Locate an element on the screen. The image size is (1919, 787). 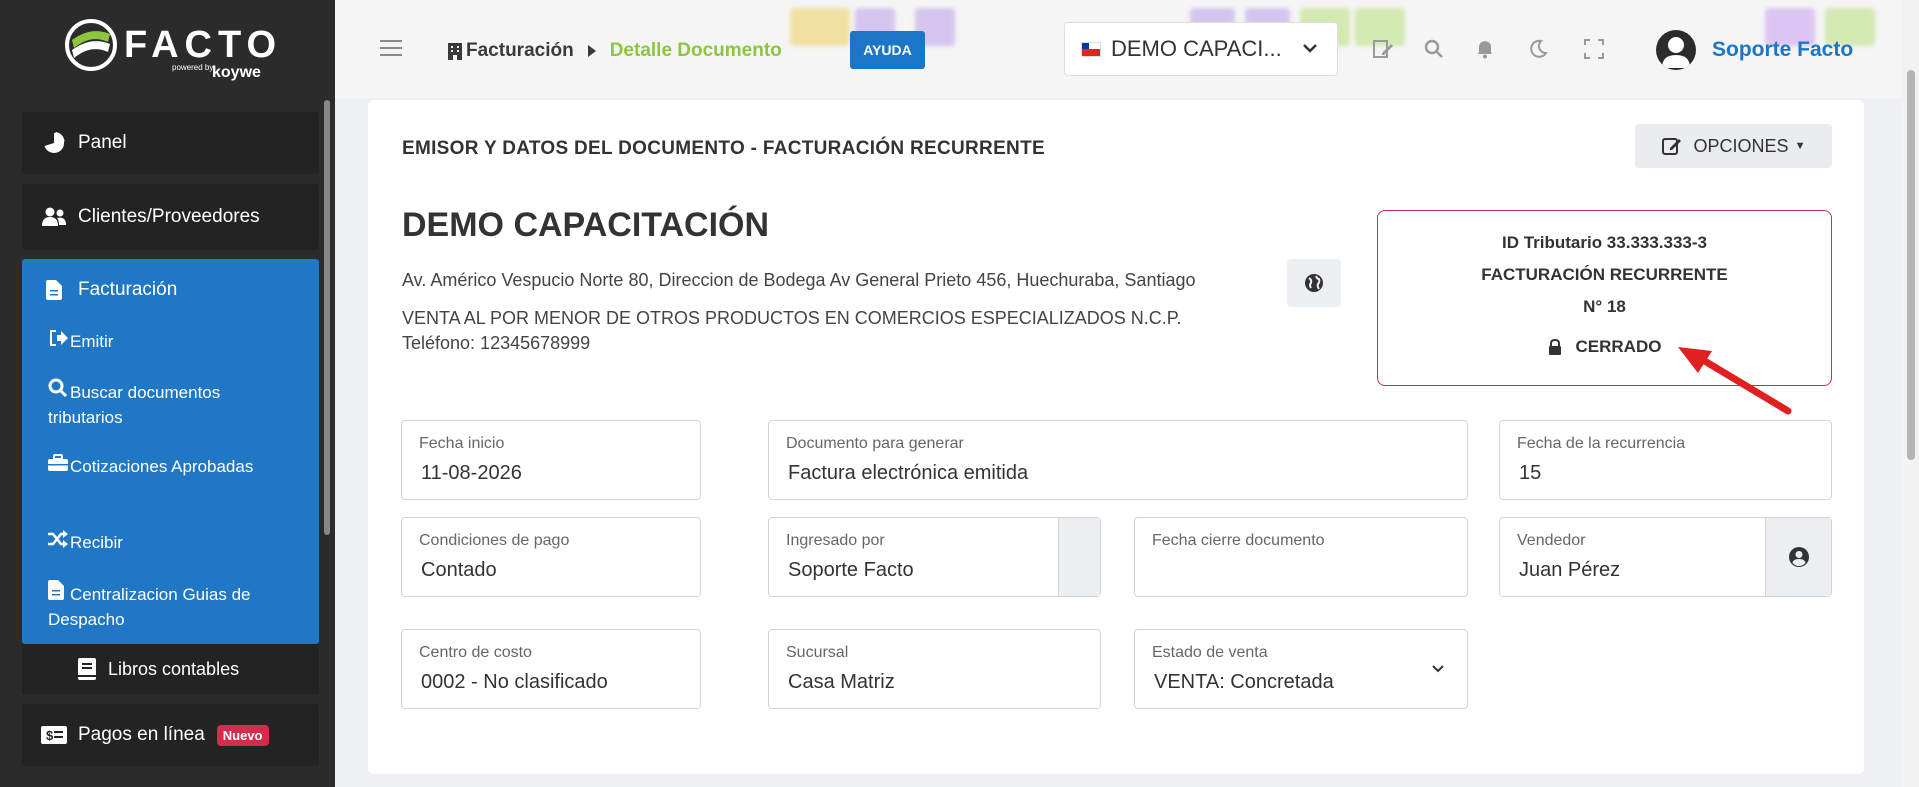
moon-icon is located at coordinates (1538, 49).